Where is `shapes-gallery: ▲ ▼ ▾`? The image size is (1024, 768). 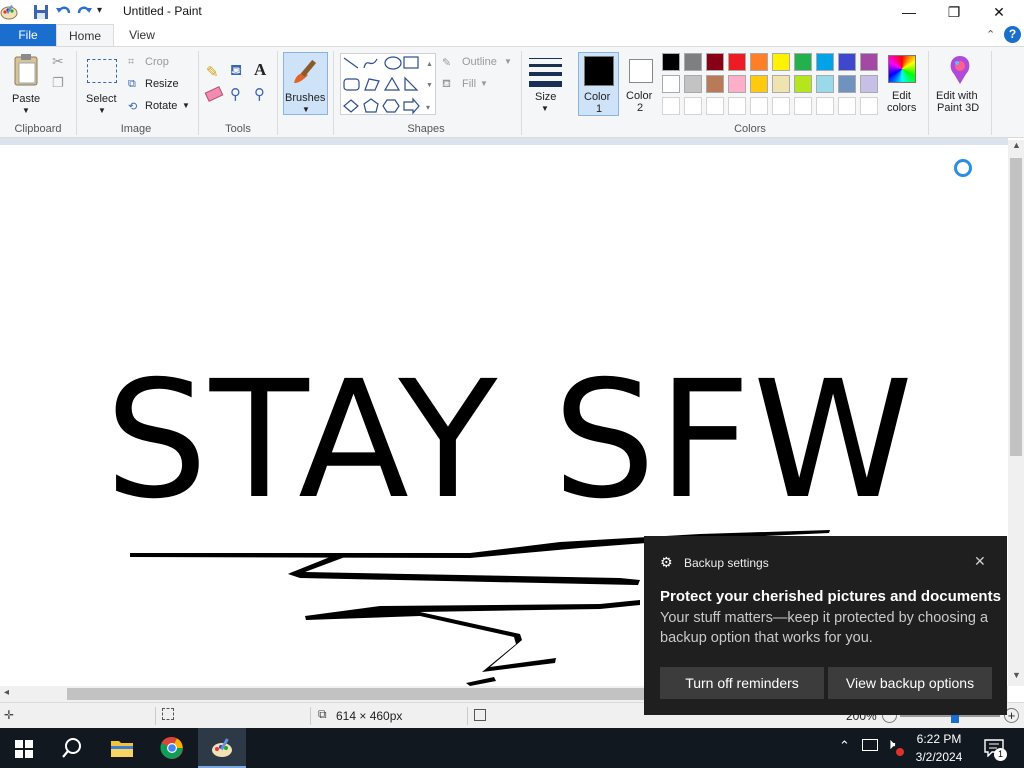
shapes-gallery: ▲ ▼ ▾ is located at coordinates (388, 84).